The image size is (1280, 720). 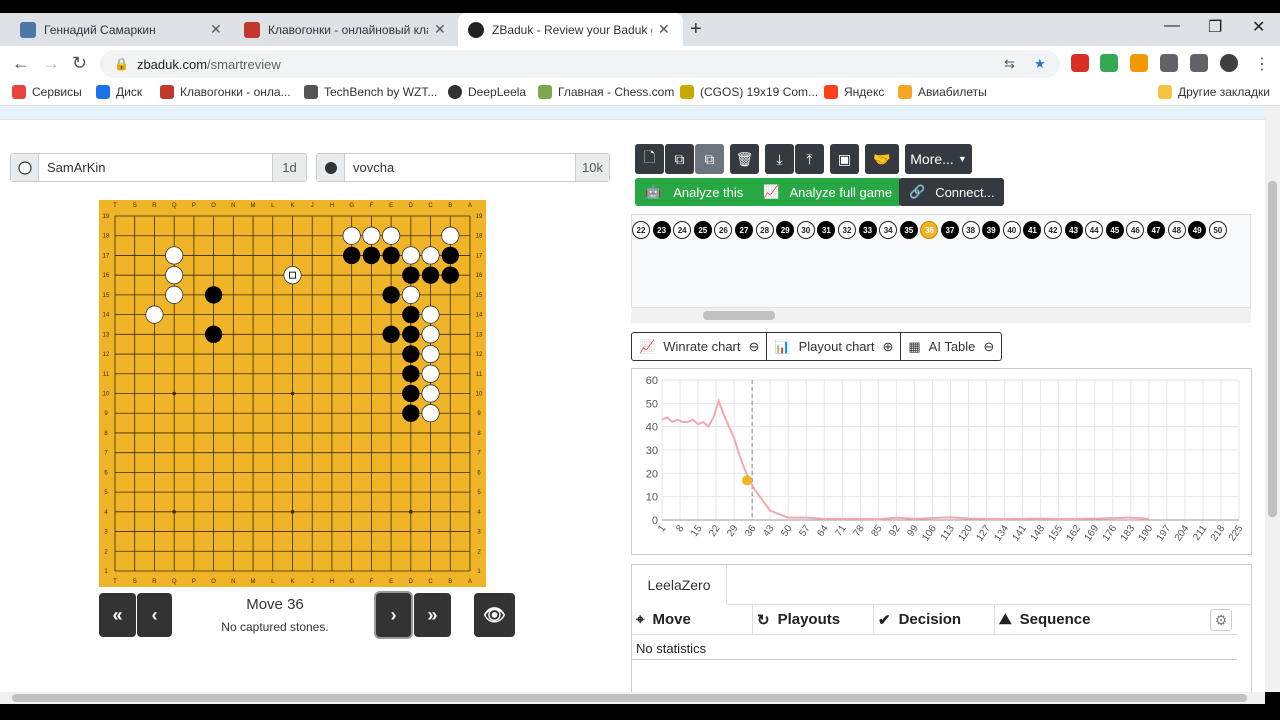 I want to click on analyze-this-button: 🤖 Analyze this, so click(x=694, y=192).